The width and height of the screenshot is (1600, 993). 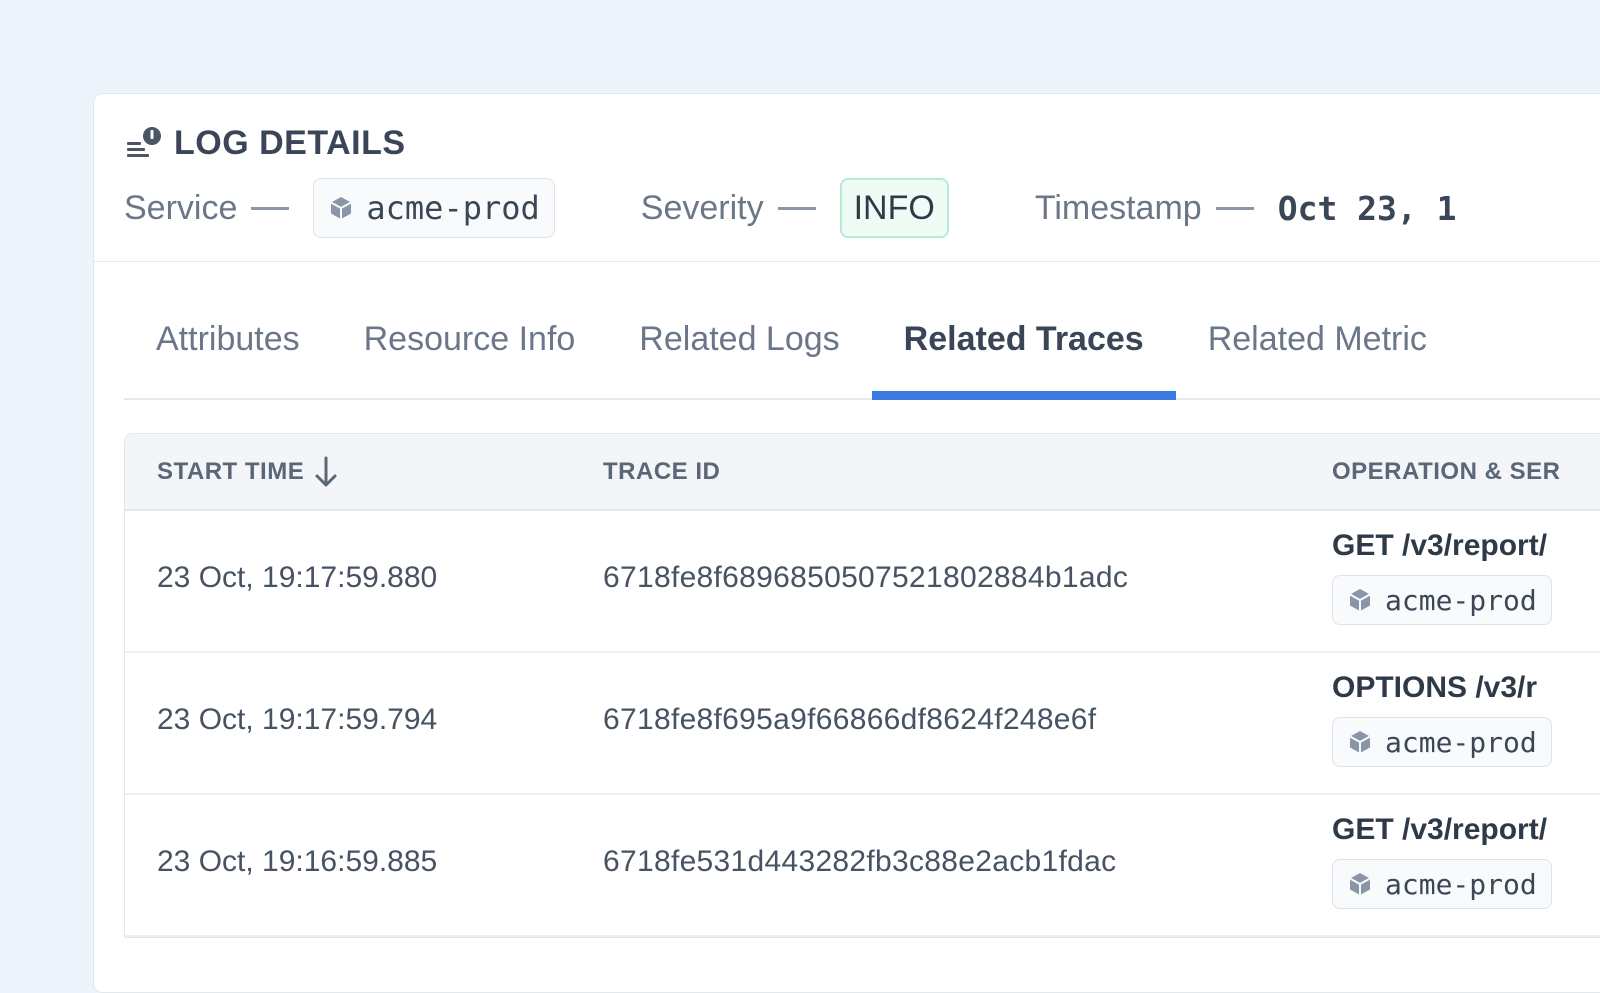 What do you see at coordinates (739, 346) in the screenshot?
I see `tab-related-logs: Related Logs` at bounding box center [739, 346].